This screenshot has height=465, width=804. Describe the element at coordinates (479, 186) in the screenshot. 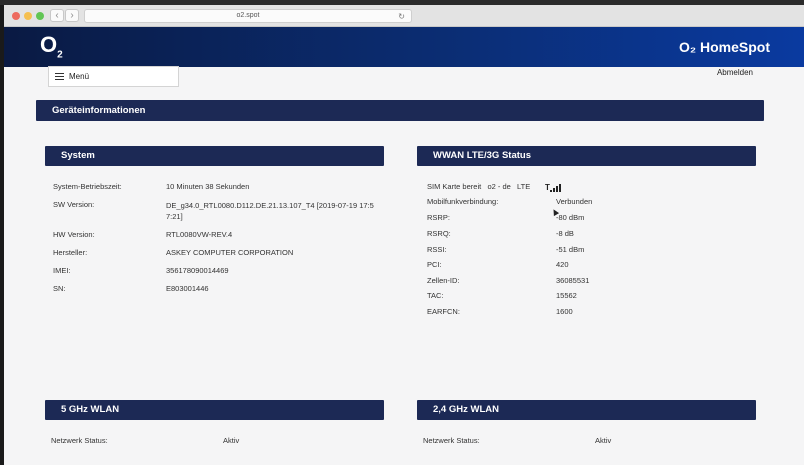

I see `sim-status-text: SIM Karte bereit o2 - de LTE` at that location.